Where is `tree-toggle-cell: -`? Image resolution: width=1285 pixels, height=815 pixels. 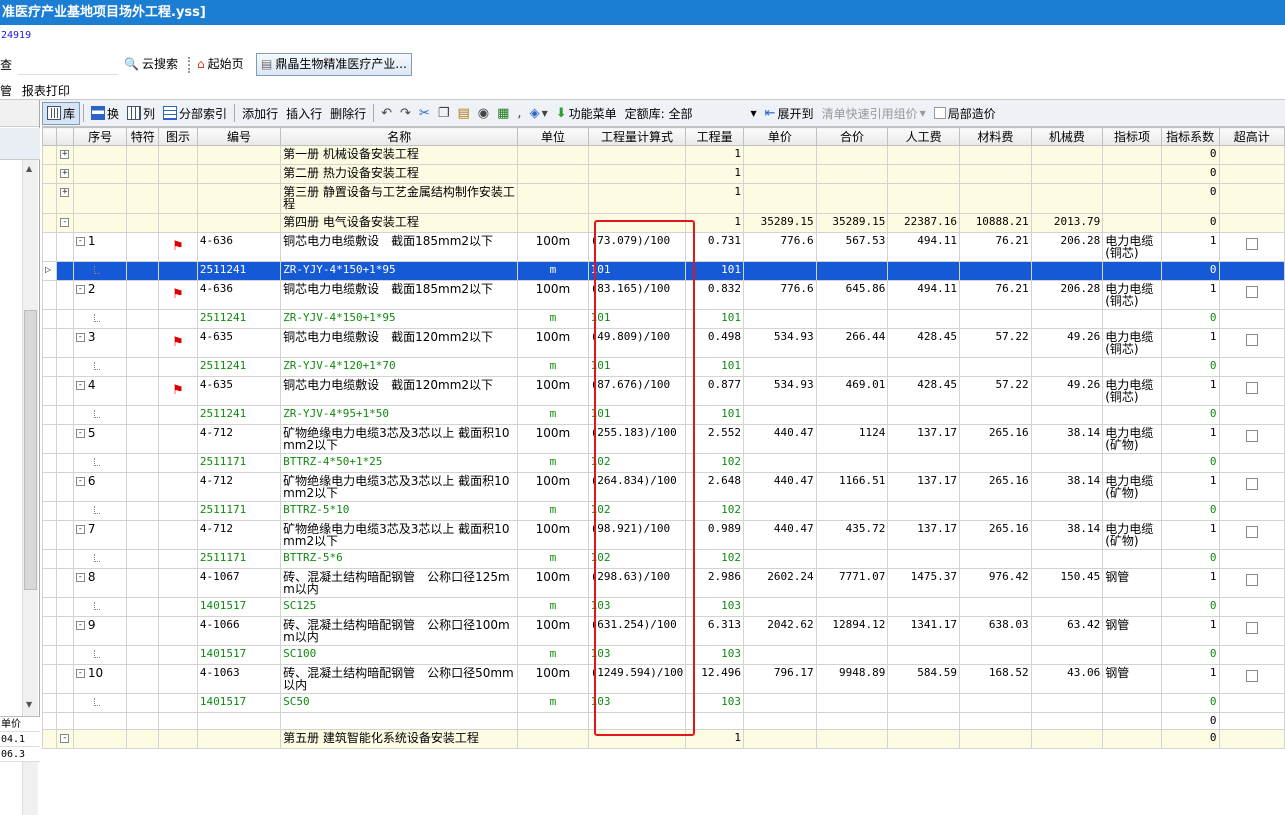
tree-toggle-cell: - is located at coordinates (64, 223).